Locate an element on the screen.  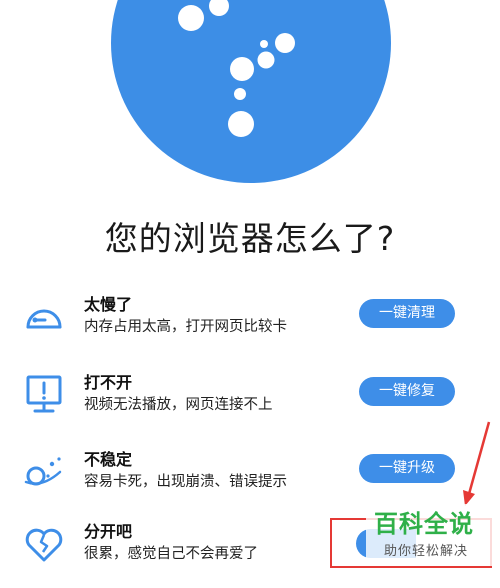
watermark: 百科全说 助你轻松解决 is located at coordinates (431, 535).